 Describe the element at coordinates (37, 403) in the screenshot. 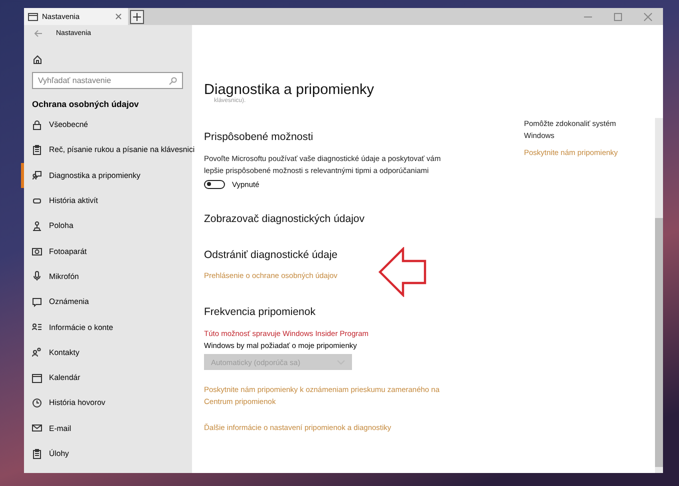

I see `clock-icon` at that location.